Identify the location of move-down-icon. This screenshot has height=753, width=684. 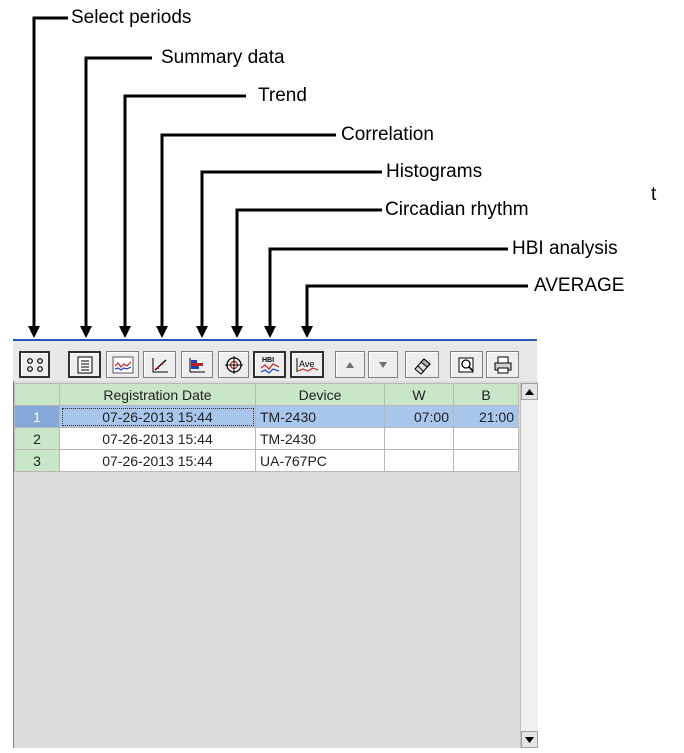
(383, 364).